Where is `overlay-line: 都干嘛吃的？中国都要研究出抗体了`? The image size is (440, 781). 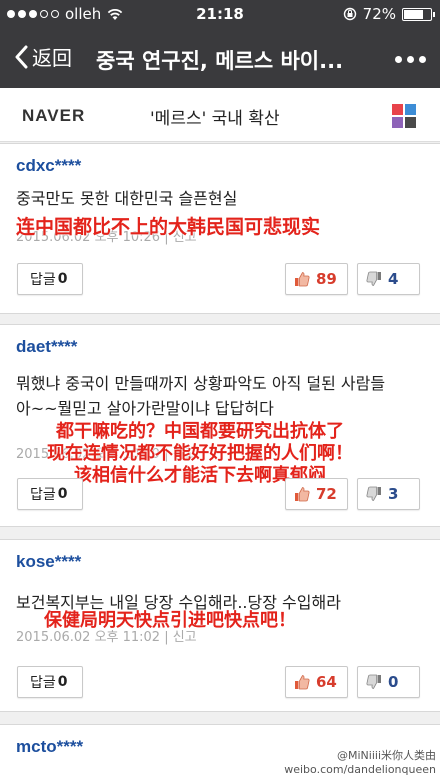
overlay-line: 都干嘛吃的？中国都要研究出抗体了 is located at coordinates (200, 431).